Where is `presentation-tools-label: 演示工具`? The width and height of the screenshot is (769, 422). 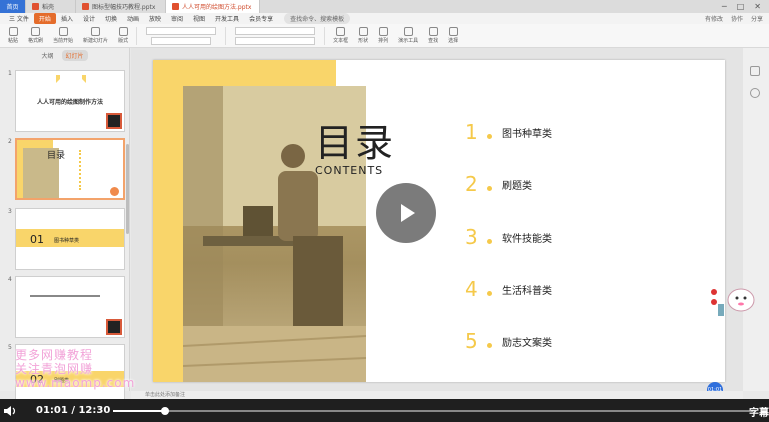 presentation-tools-label: 演示工具 is located at coordinates (408, 41).